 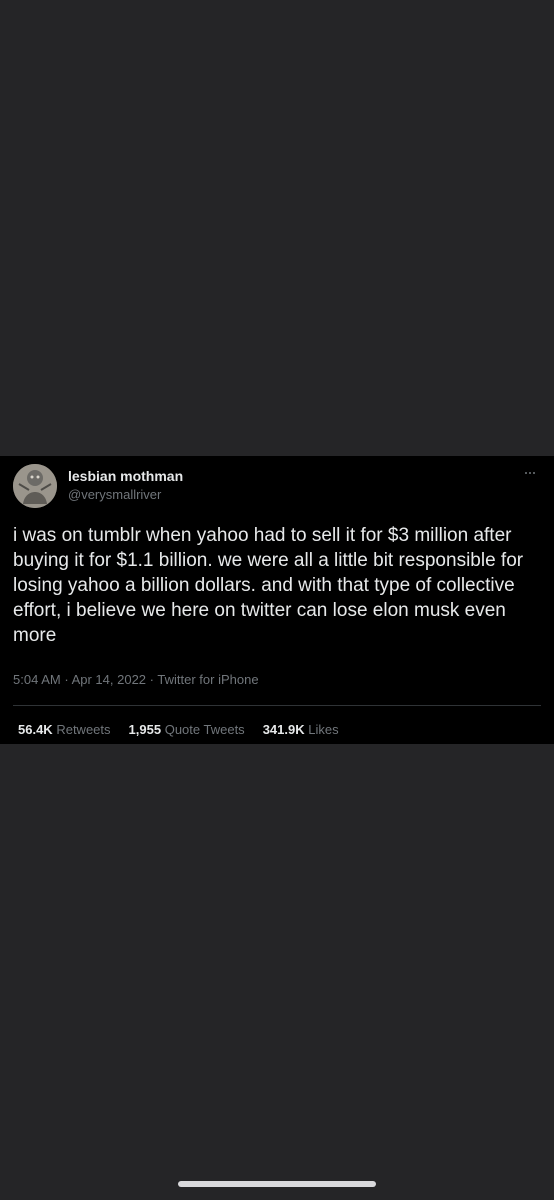 I want to click on likes-stat: 341.9K Likes, so click(x=301, y=729).